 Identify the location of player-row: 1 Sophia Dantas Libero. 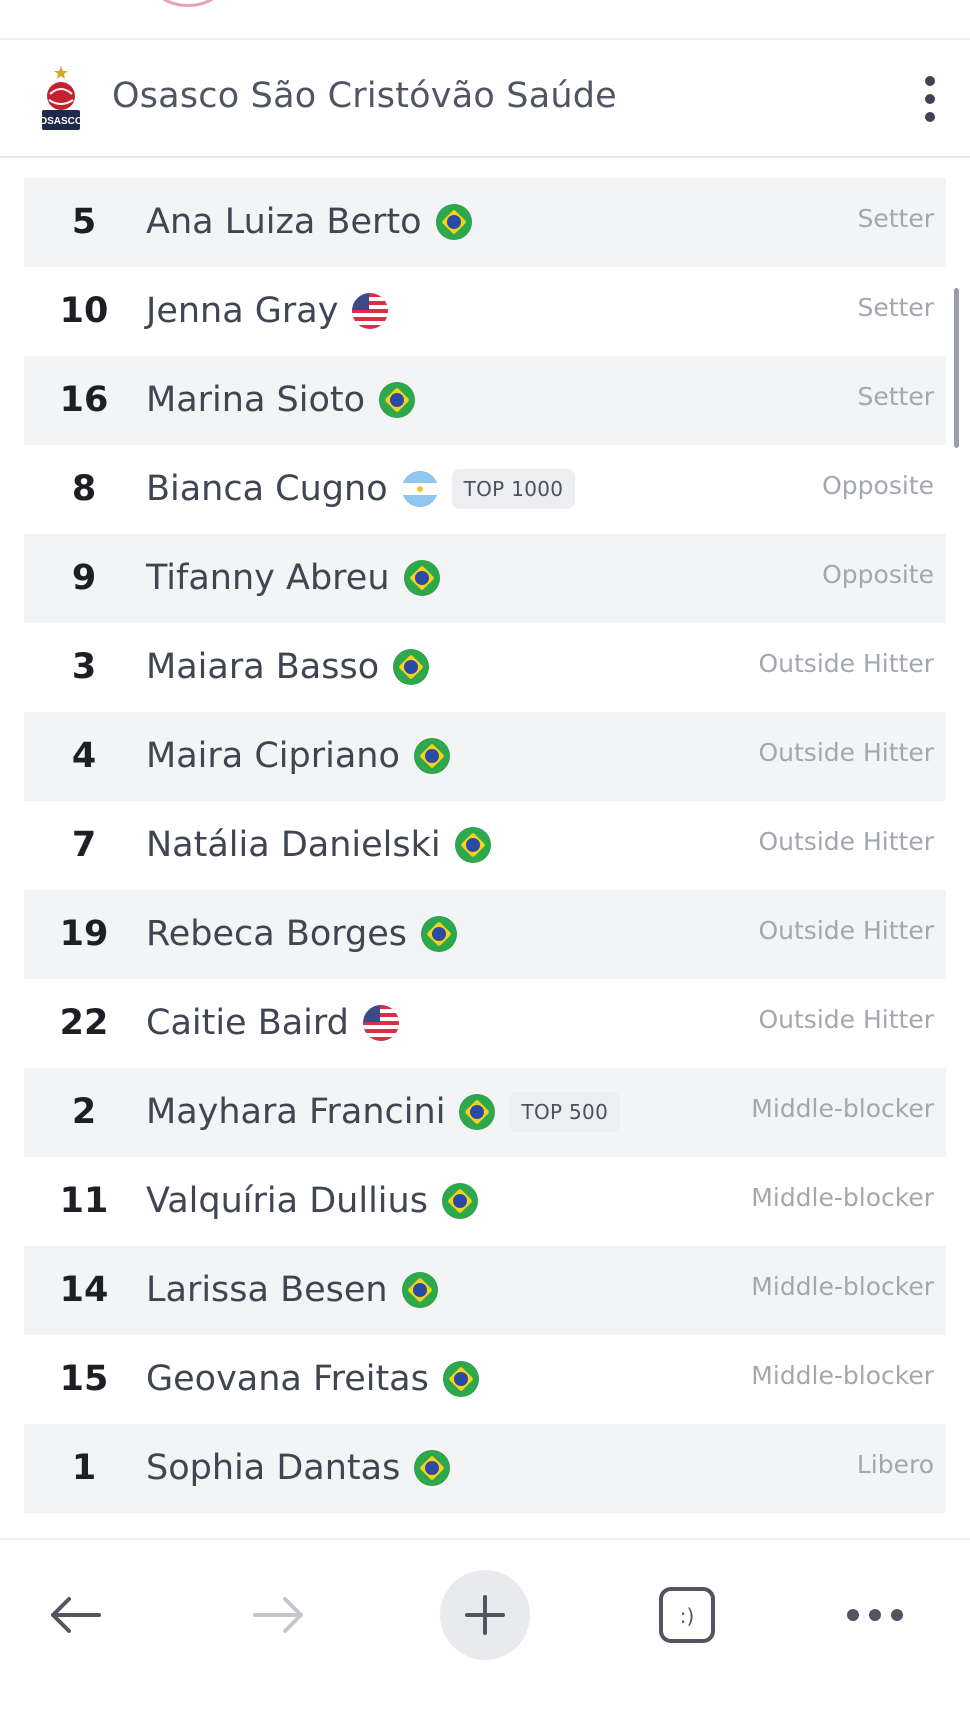
(485, 1468).